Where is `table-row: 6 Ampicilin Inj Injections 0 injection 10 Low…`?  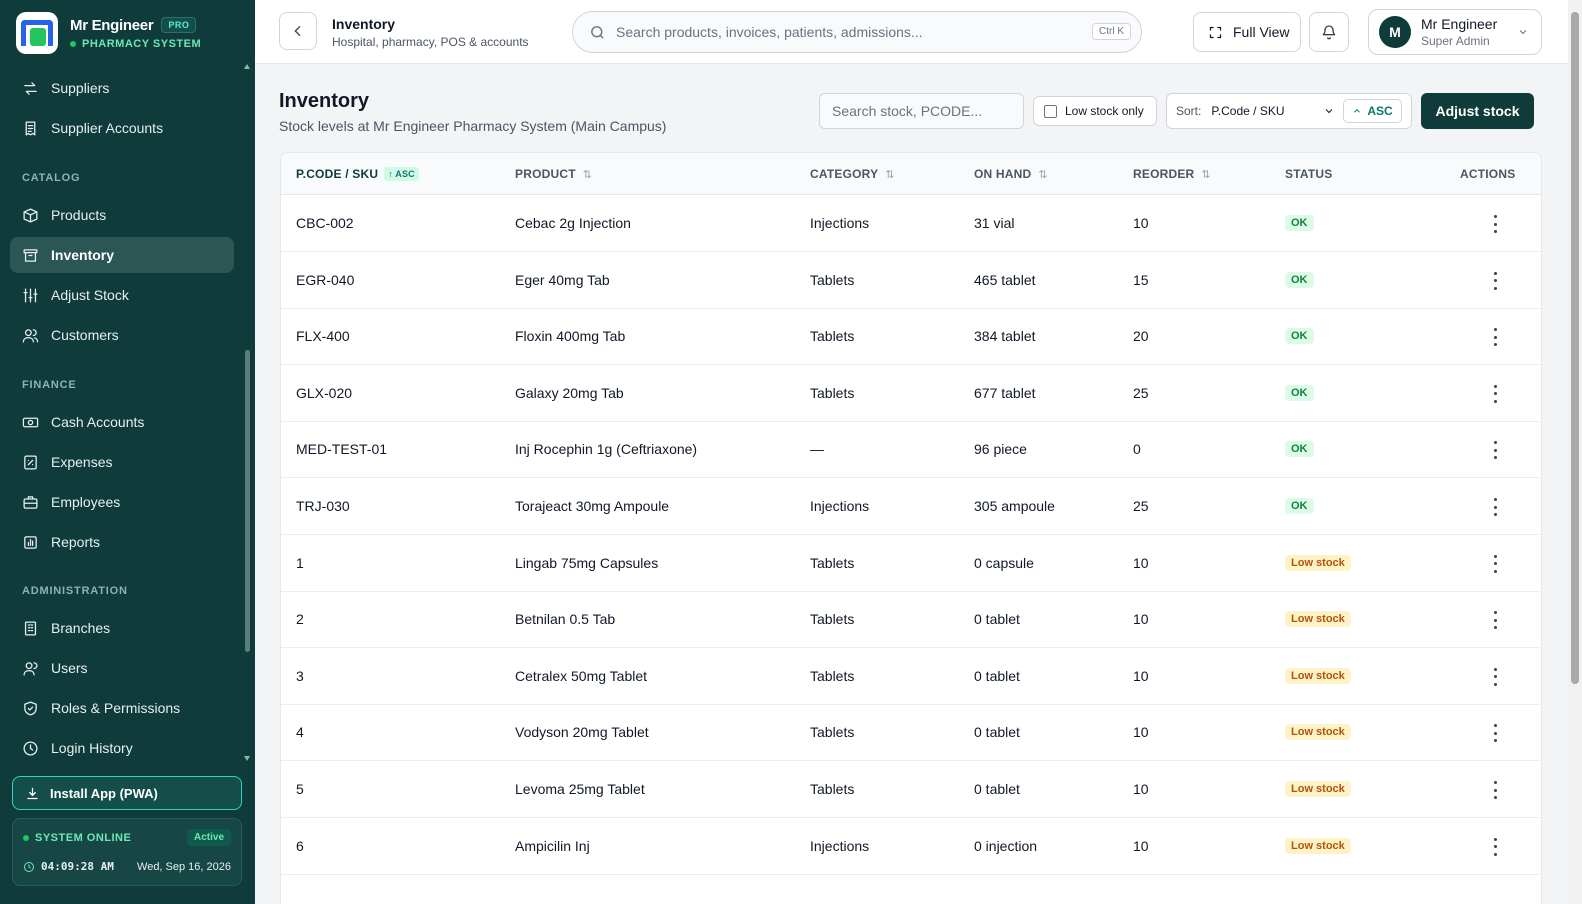 table-row: 6 Ampicilin Inj Injections 0 injection 10 Low… is located at coordinates (911, 846).